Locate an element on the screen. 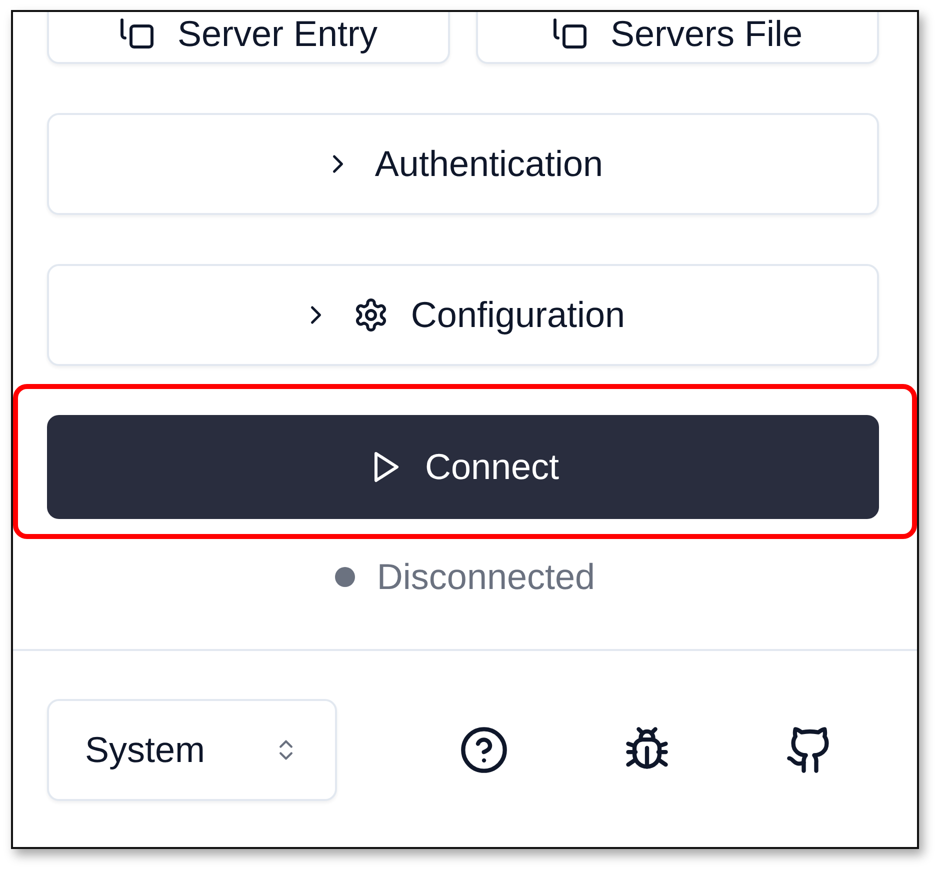 The height and width of the screenshot is (880, 948). section-toggle: Configuration is located at coordinates (463, 315).